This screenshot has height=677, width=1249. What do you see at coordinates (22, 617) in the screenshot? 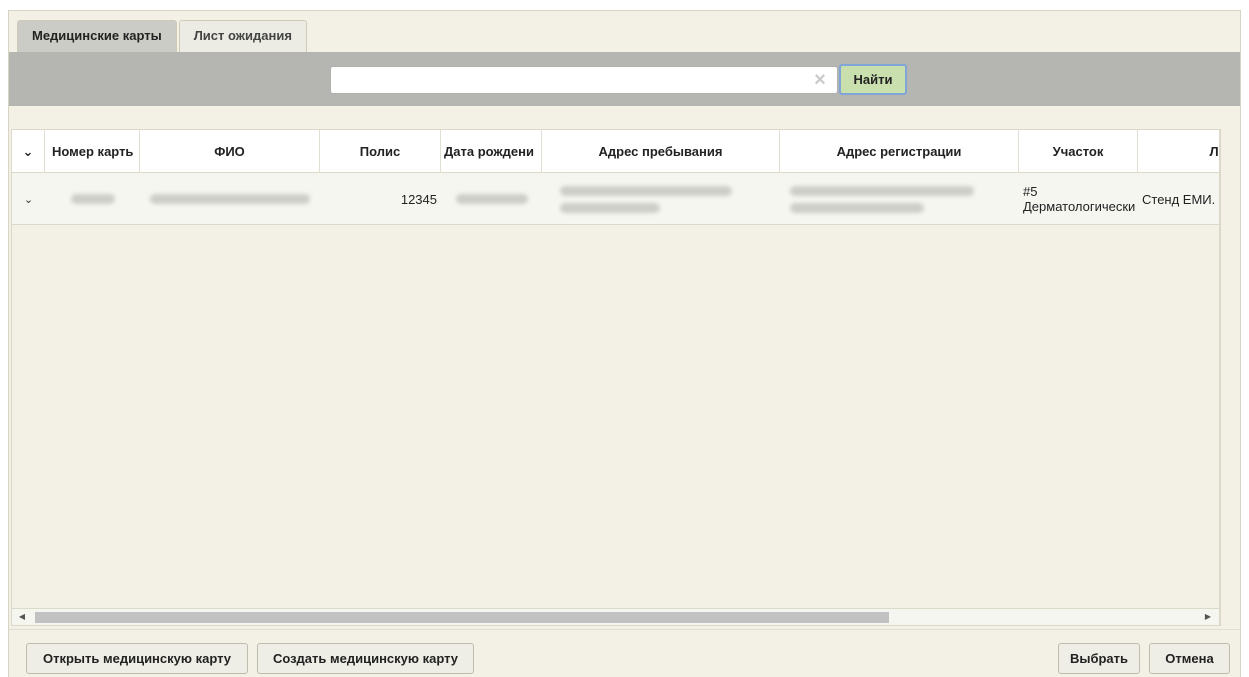
I see `scroll-left-icon: ◀` at bounding box center [22, 617].